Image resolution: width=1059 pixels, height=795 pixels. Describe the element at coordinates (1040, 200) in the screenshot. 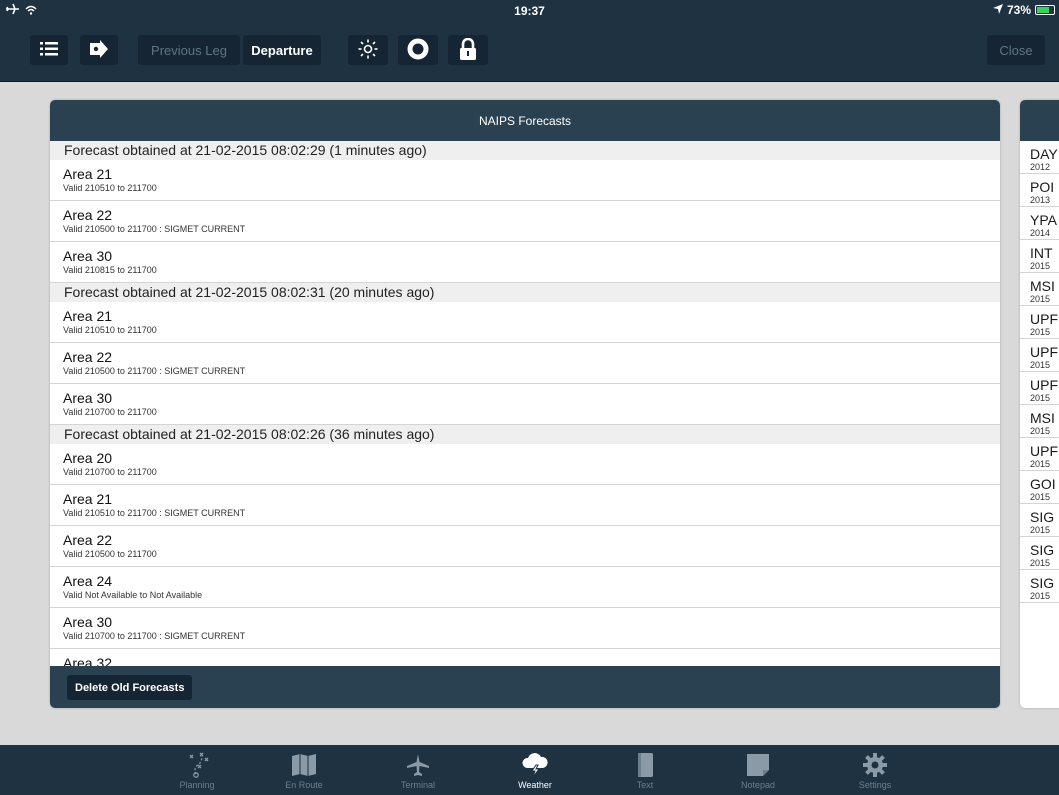

I see `secondary-item-subtitle: 2013` at that location.